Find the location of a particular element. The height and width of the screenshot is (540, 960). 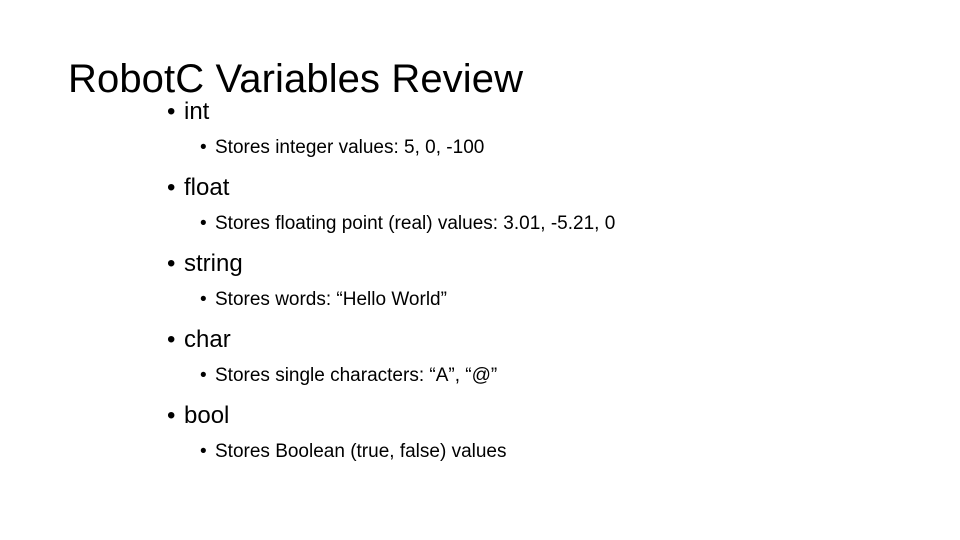

description-label: Stores words: “Hello World” is located at coordinates (331, 299).